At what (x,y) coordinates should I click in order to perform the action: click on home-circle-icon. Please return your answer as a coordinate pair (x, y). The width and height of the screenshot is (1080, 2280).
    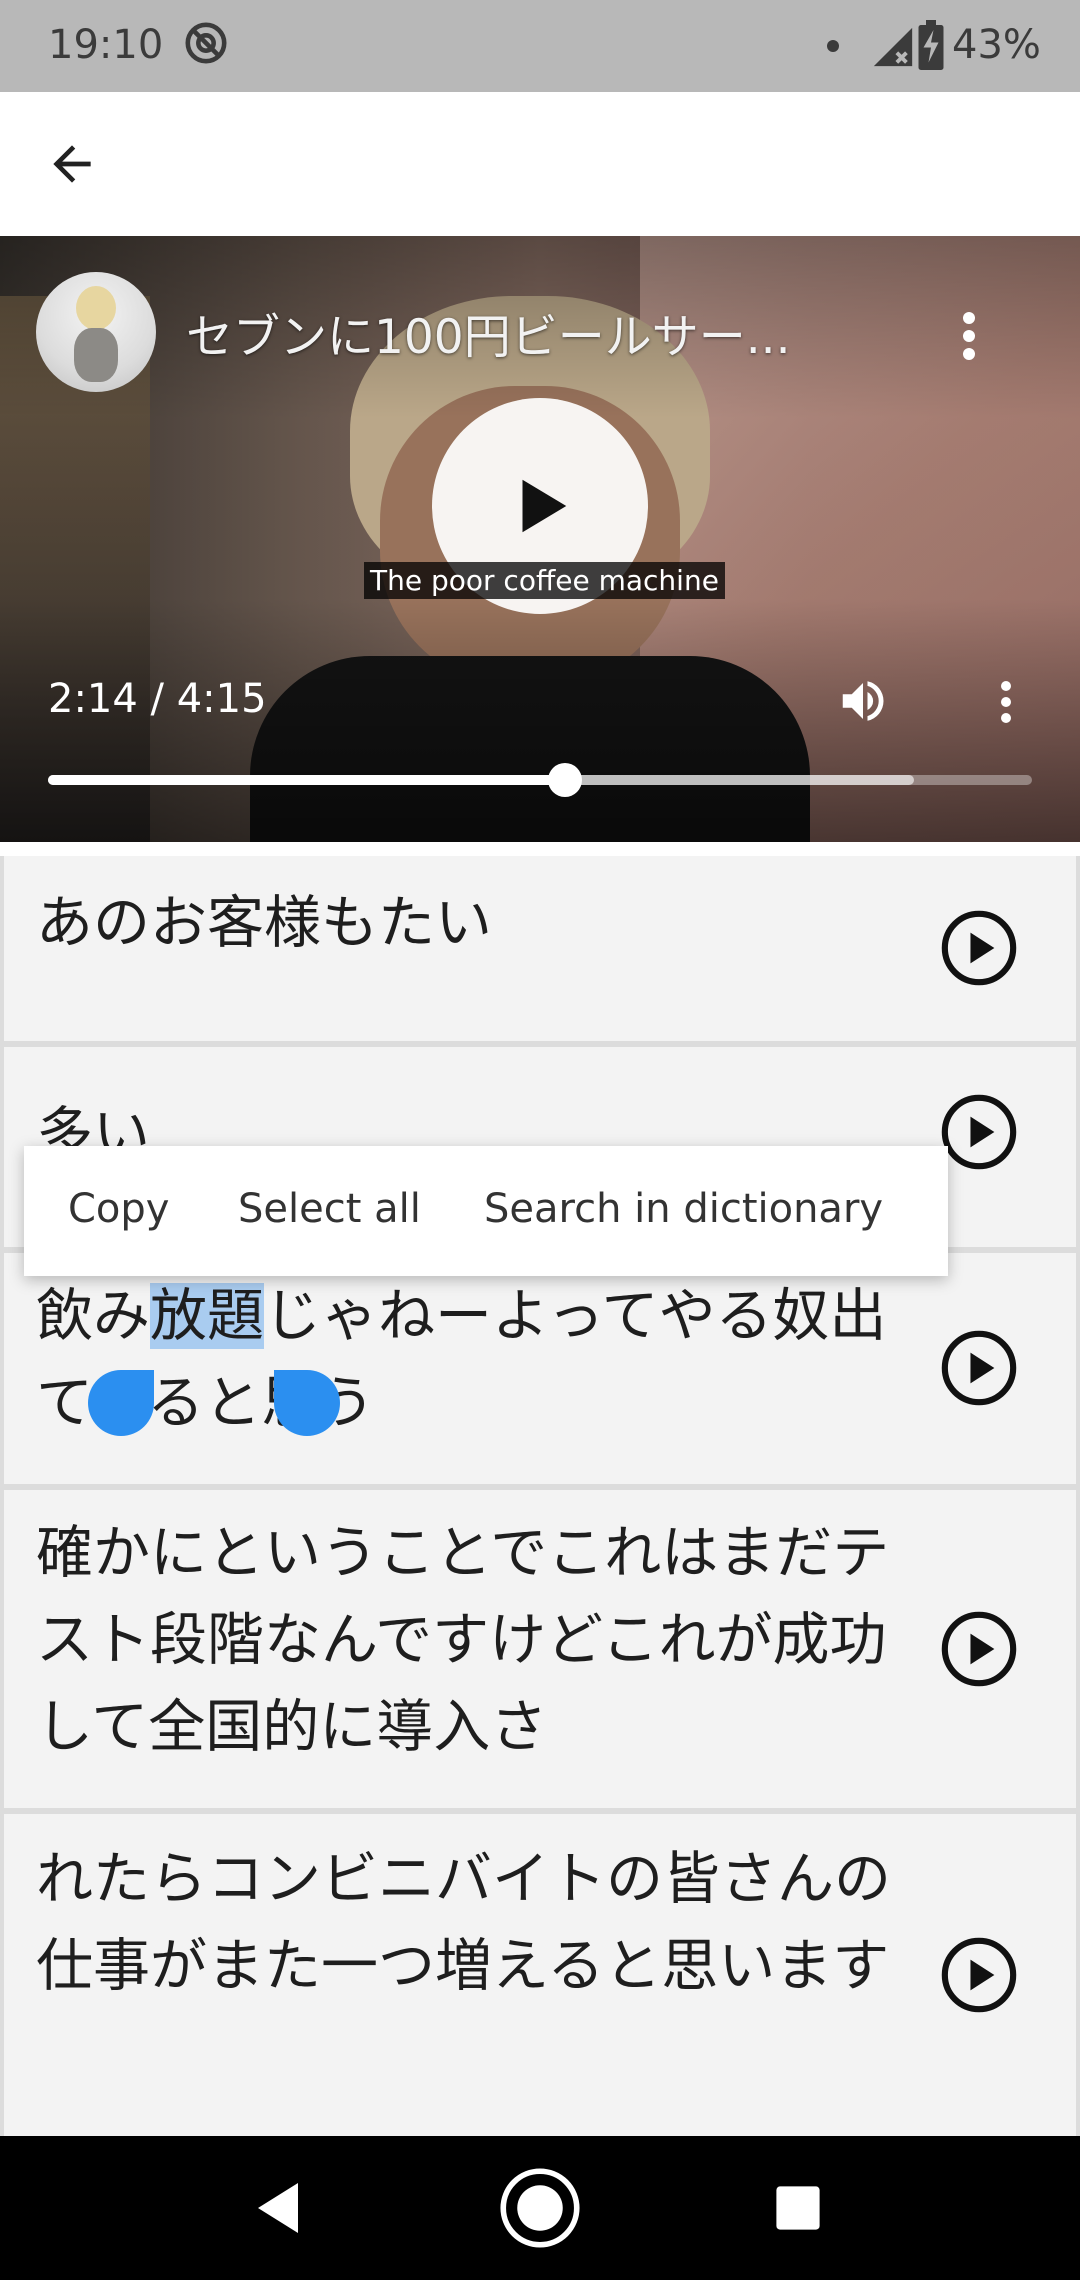
    Looking at the image, I should click on (540, 2208).